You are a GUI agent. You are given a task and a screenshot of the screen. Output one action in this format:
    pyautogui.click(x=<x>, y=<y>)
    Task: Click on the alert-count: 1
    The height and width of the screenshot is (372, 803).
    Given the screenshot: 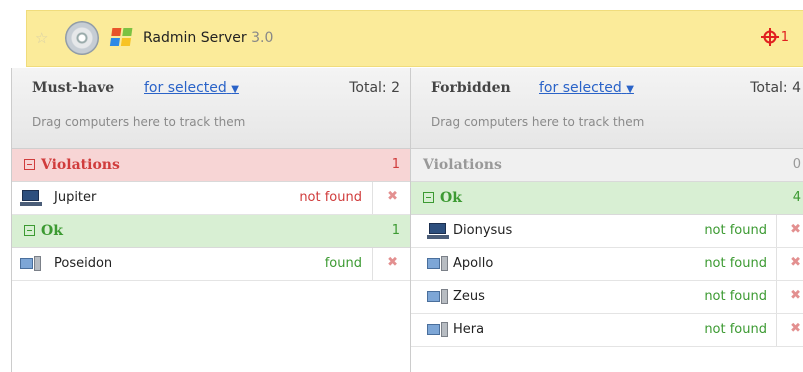 What is the action you would take?
    pyautogui.click(x=784, y=37)
    